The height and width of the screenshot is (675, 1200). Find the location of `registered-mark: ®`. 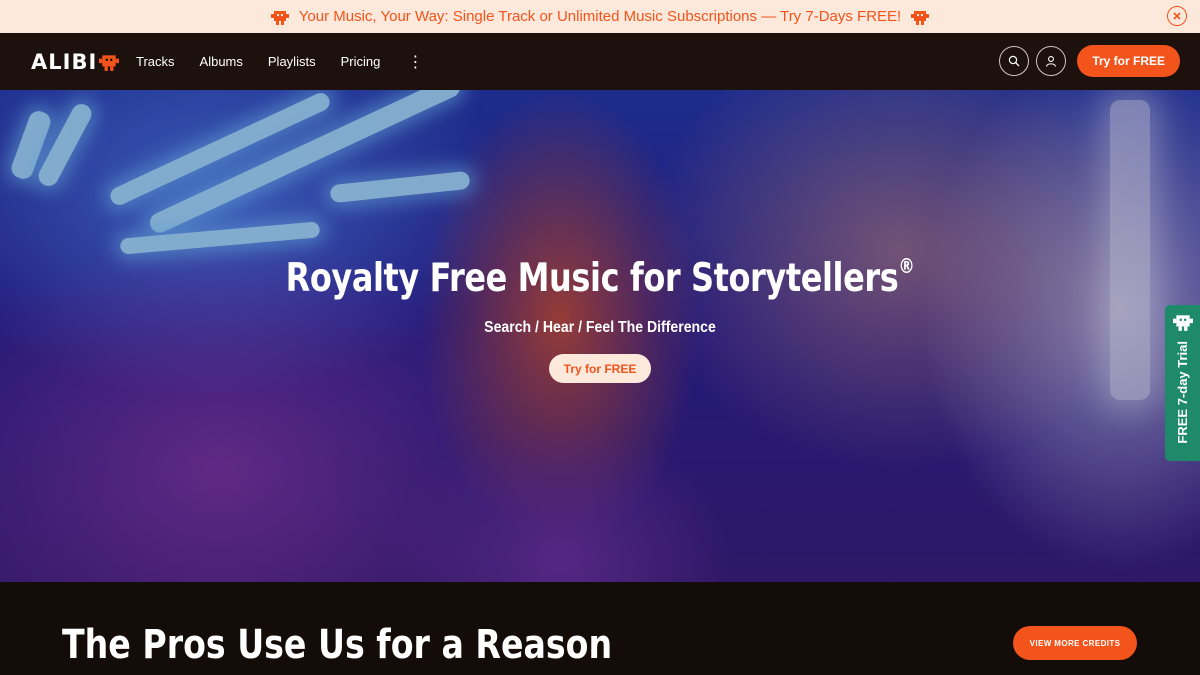

registered-mark: ® is located at coordinates (906, 266).